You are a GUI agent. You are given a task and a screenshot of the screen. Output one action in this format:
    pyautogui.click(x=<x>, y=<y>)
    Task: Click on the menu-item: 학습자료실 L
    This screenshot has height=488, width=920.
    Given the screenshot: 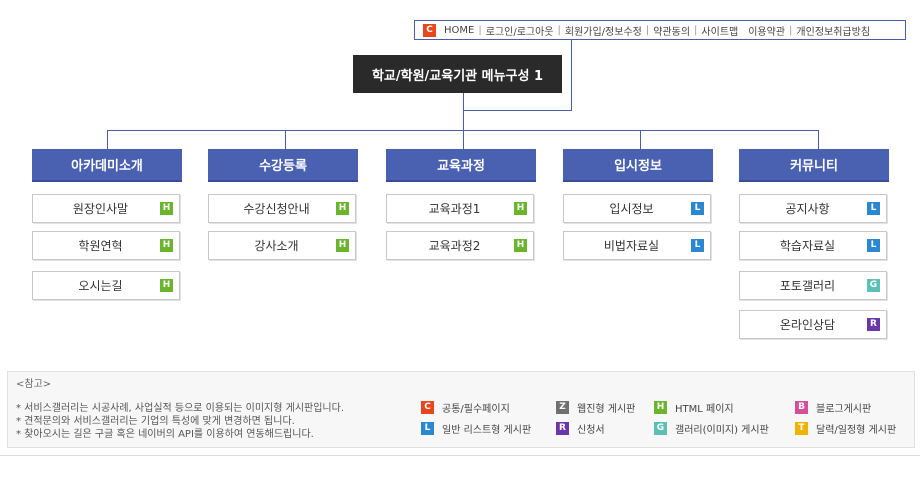 What is the action you would take?
    pyautogui.click(x=813, y=245)
    